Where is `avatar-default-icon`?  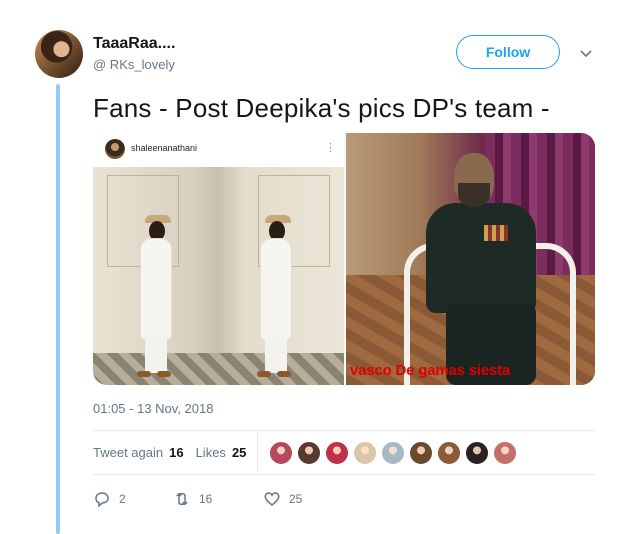 avatar-default-icon is located at coordinates (393, 453).